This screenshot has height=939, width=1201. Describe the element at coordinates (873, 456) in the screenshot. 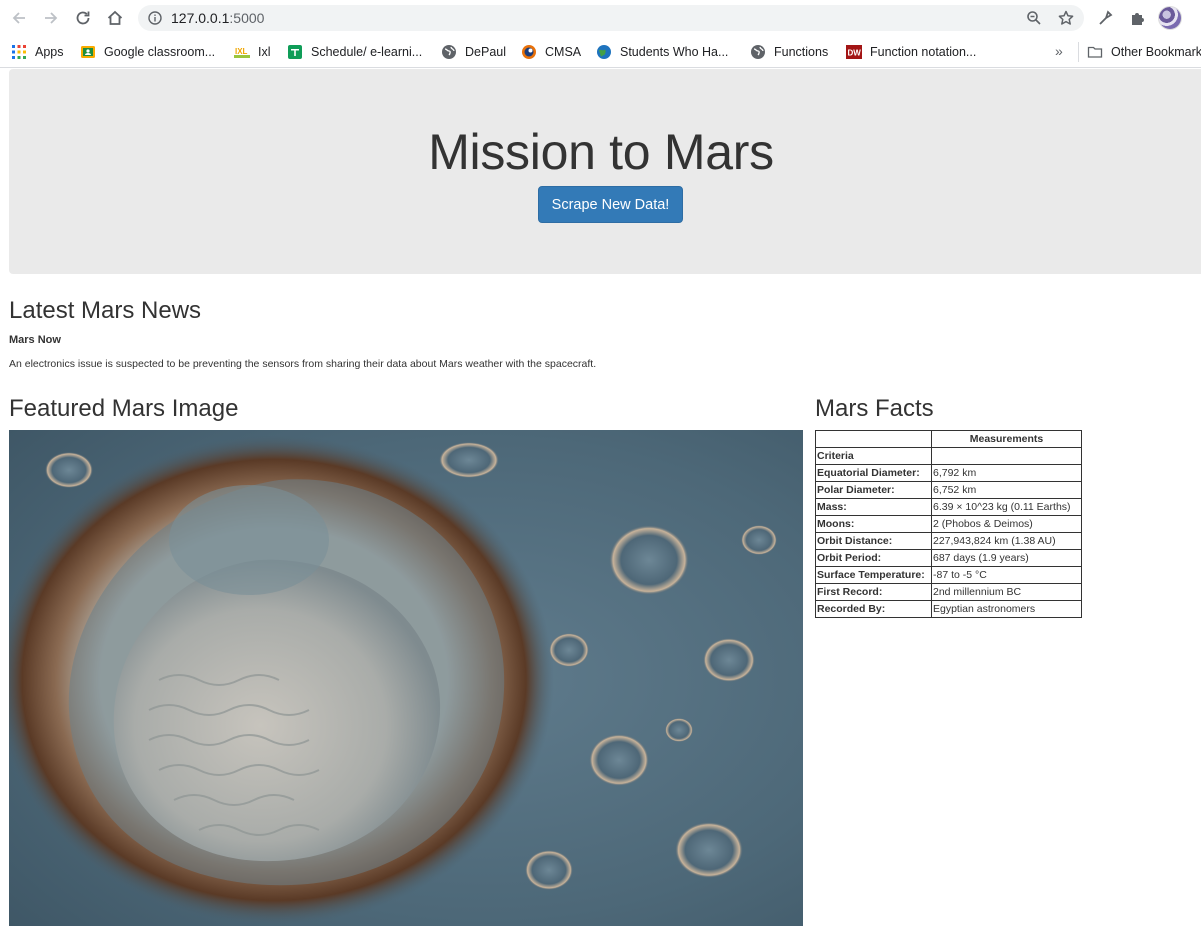

I see `index-header-criteria: Criteria` at that location.